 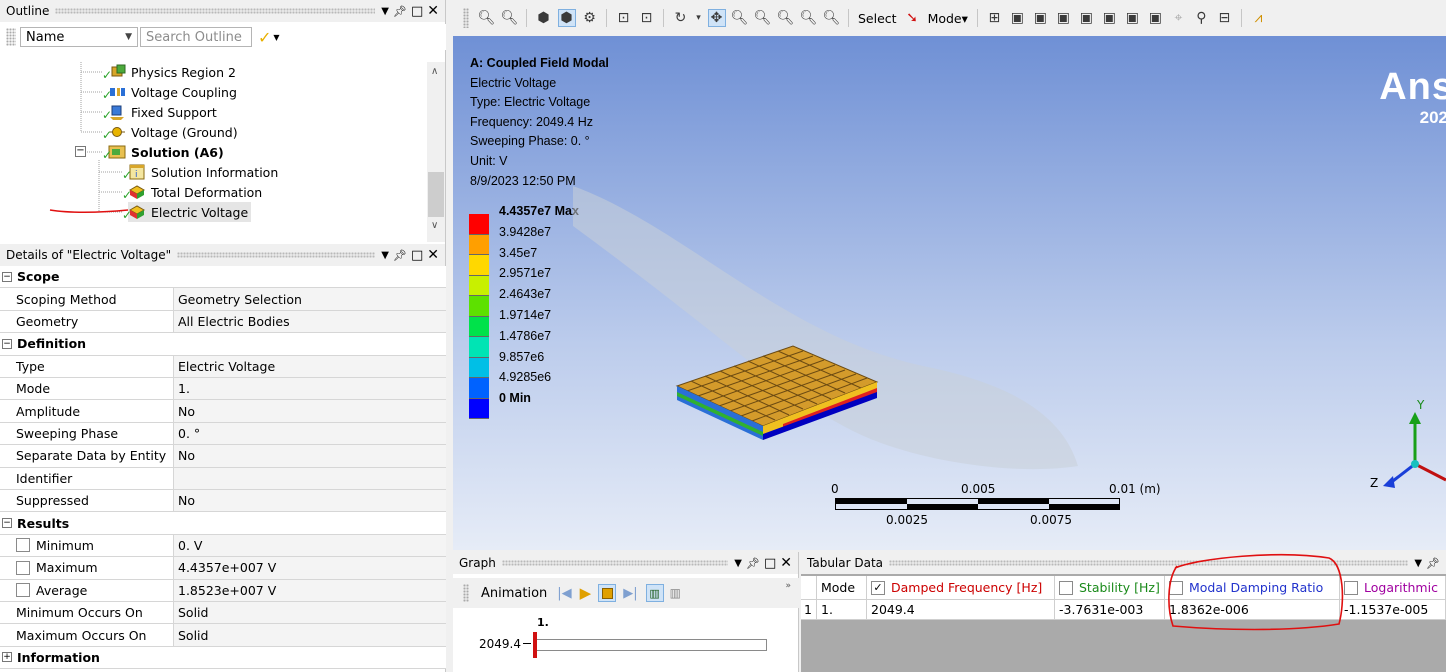 I want to click on property-value: Geometry Selection, so click(x=310, y=299).